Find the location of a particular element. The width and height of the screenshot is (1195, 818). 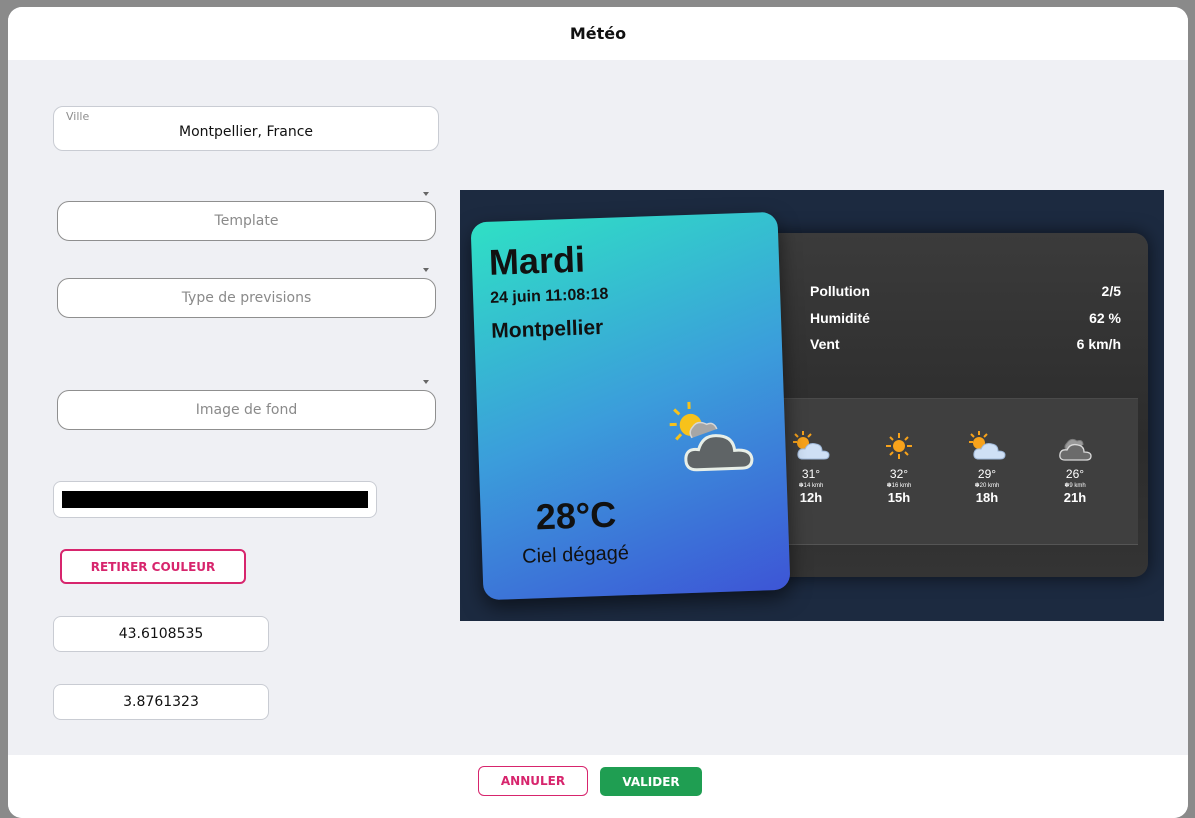

template-select: Template is located at coordinates (246, 221).